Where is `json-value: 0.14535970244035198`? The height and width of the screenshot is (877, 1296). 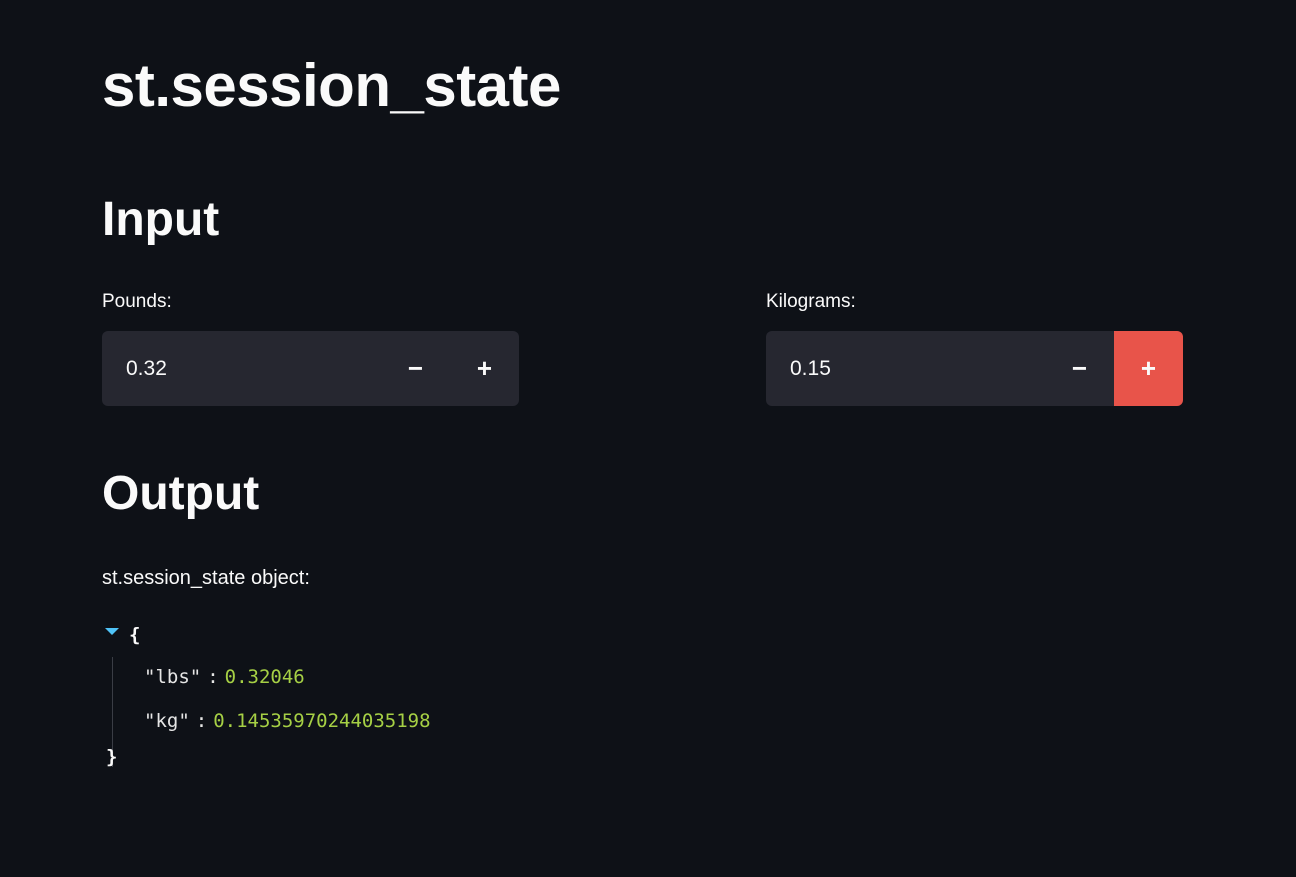
json-value: 0.14535970244035198 is located at coordinates (322, 721).